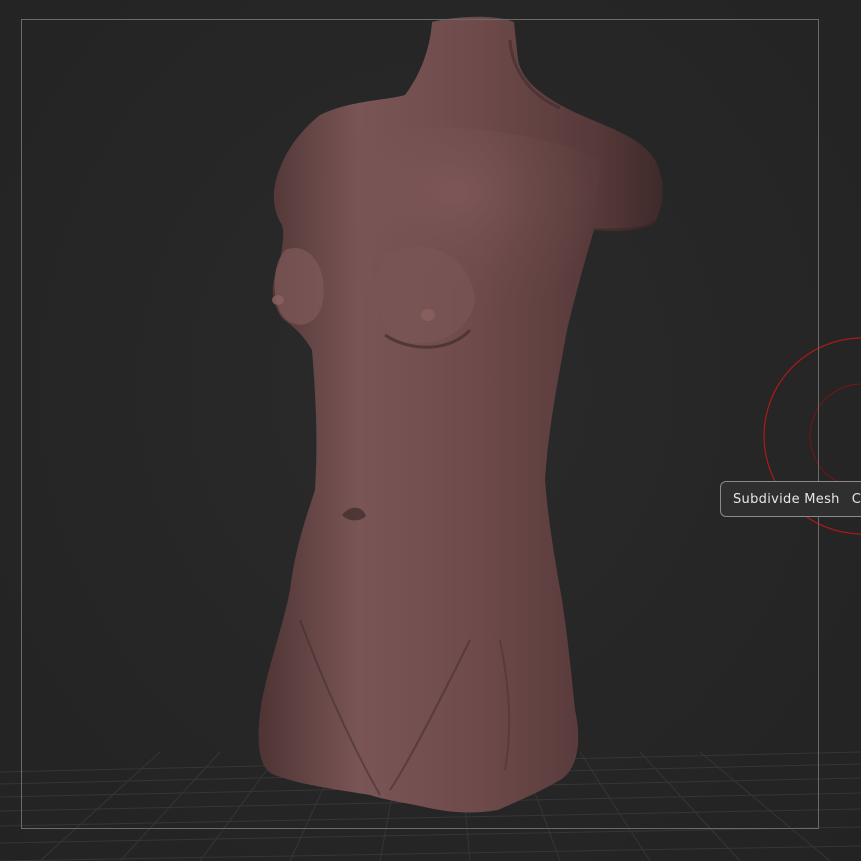 The width and height of the screenshot is (861, 861). I want to click on subdivide-mesh-menu-item: Subdivide Mesh C, so click(790, 499).